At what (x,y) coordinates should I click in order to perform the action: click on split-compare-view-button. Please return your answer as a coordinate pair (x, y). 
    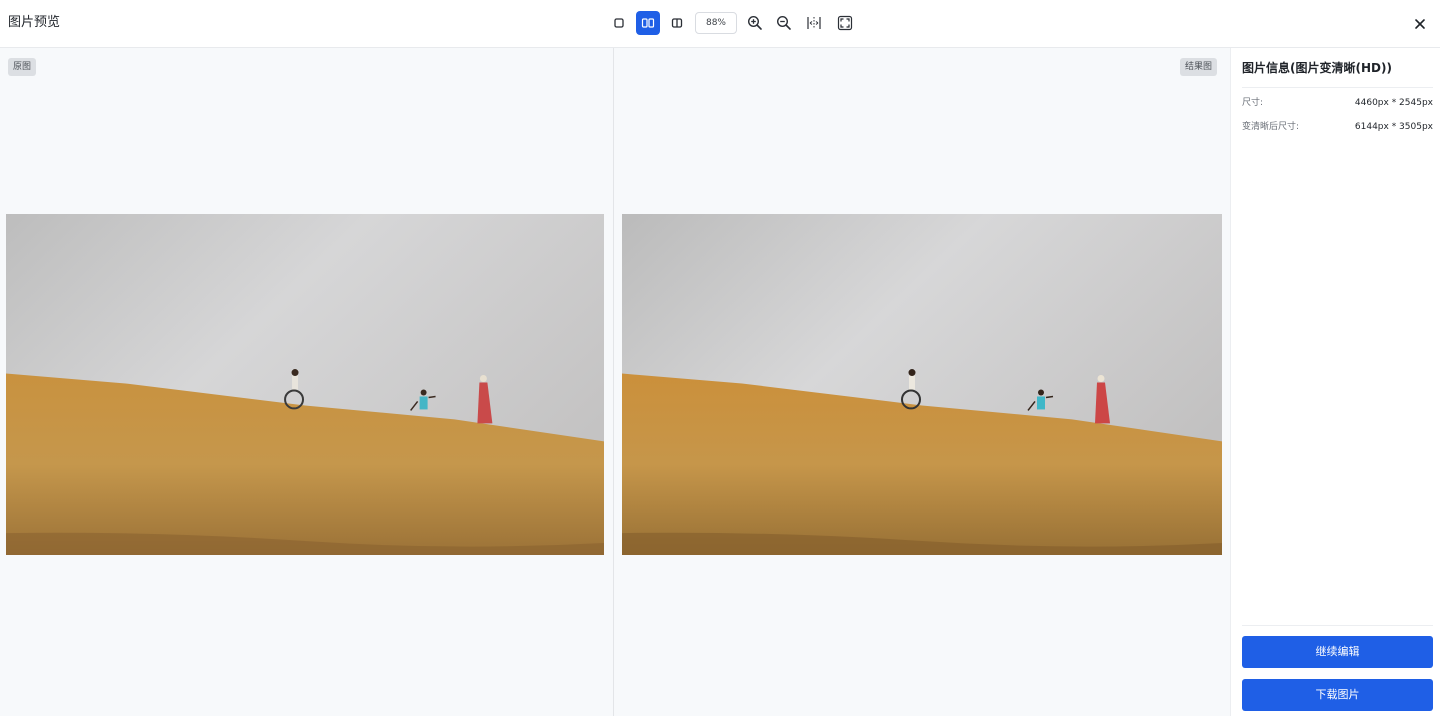
    Looking at the image, I should click on (677, 23).